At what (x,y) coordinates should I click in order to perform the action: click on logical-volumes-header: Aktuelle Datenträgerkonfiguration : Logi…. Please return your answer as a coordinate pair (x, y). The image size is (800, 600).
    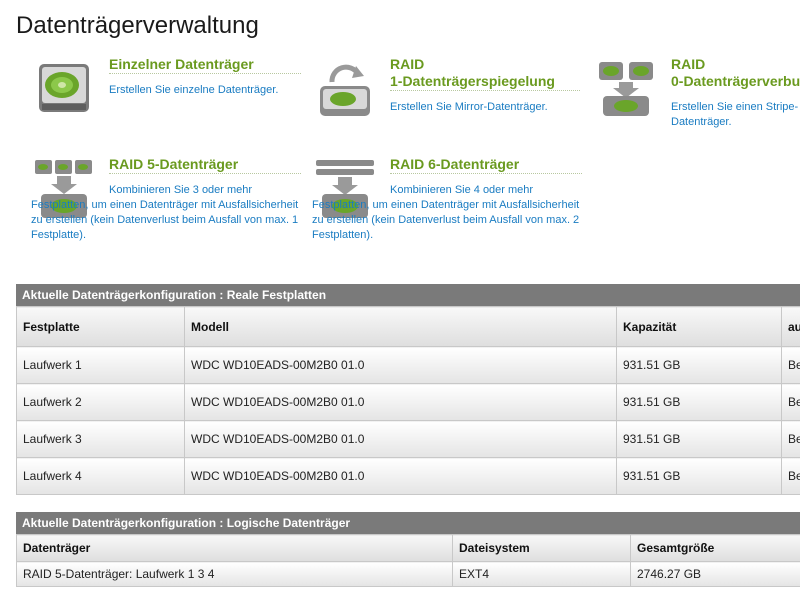
    Looking at the image, I should click on (408, 523).